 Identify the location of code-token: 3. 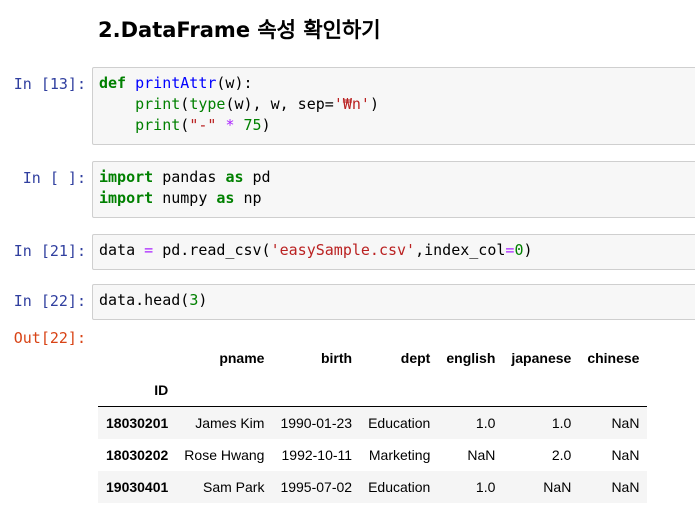
(194, 300).